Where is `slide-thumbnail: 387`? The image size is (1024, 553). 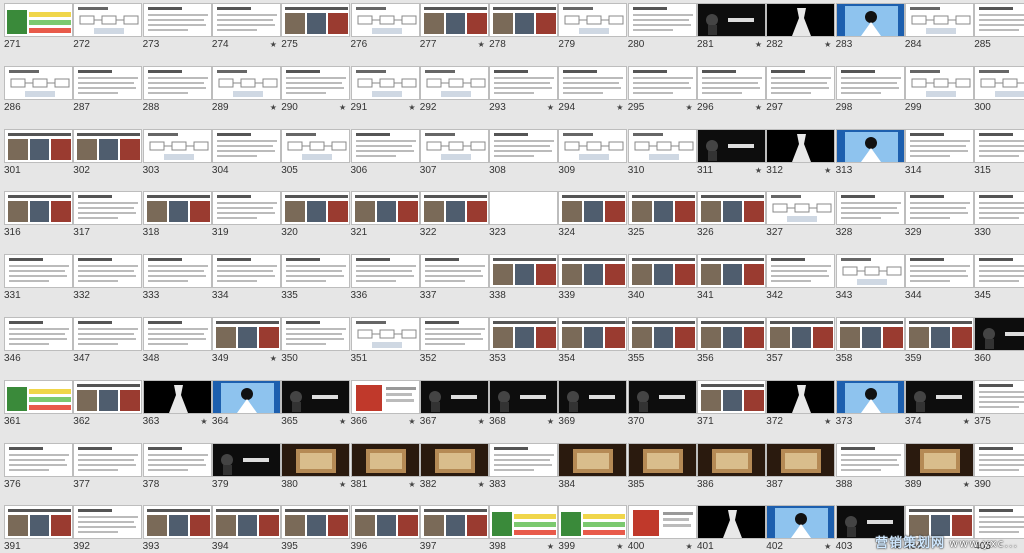 slide-thumbnail: 387 is located at coordinates (801, 470).